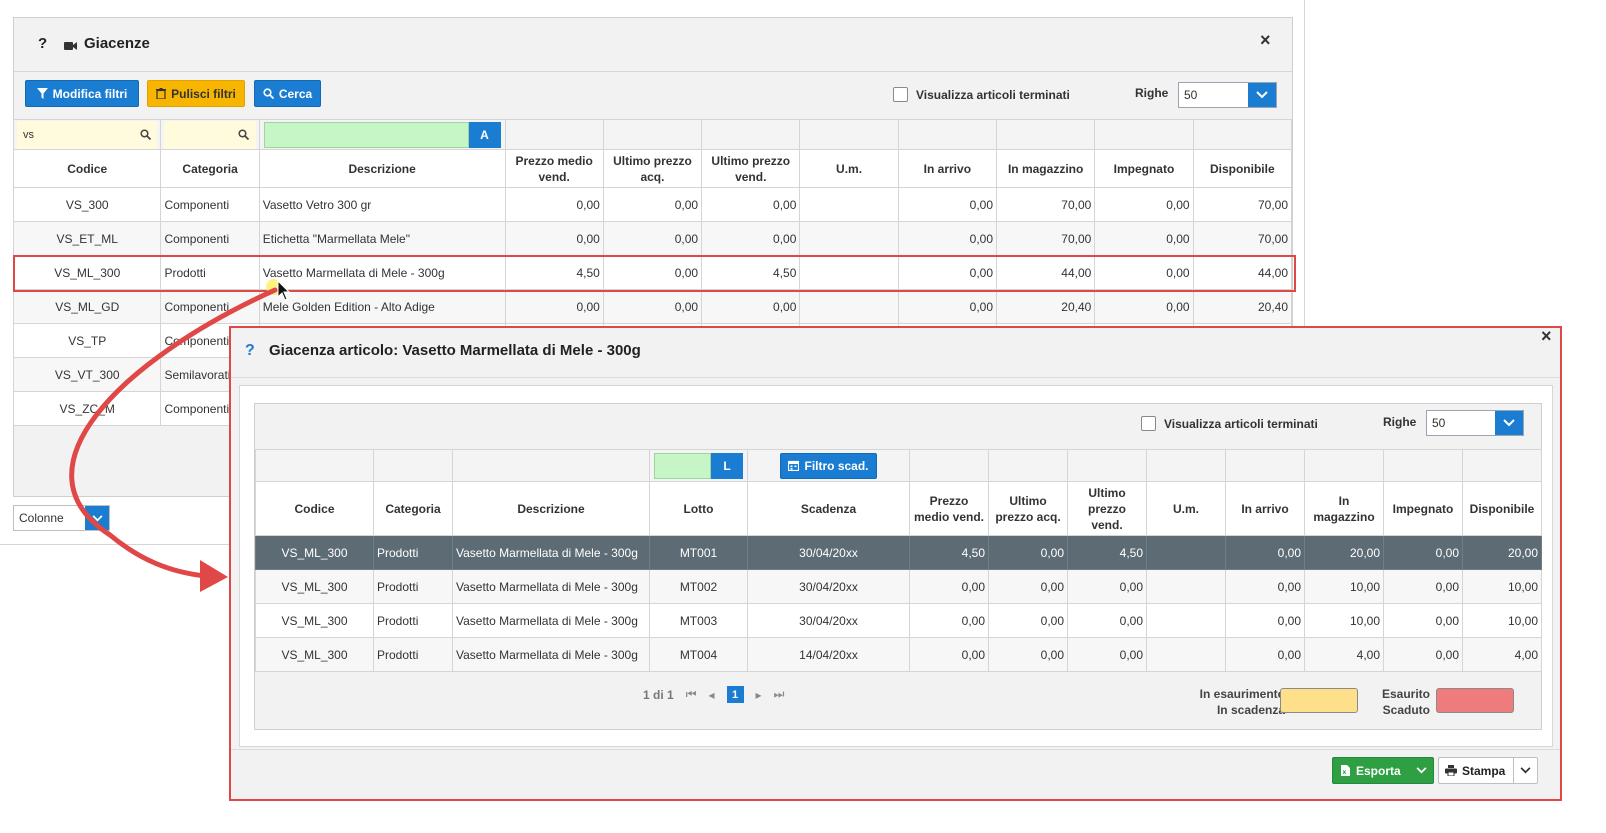 Image resolution: width=1606 pixels, height=833 pixels. I want to click on descrizione-filter-input: A, so click(382, 134).